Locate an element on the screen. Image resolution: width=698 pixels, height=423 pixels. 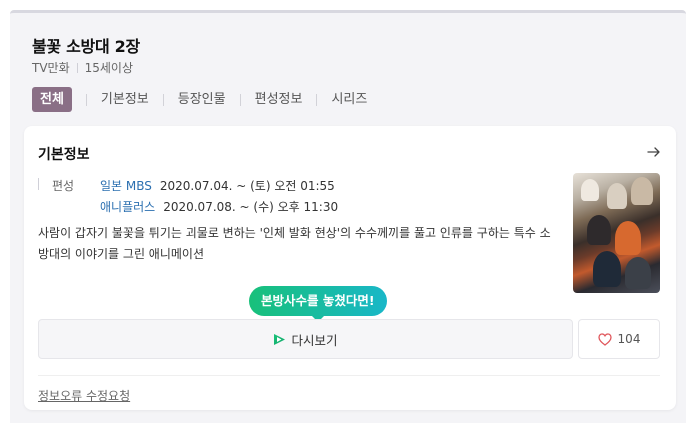
poster-image is located at coordinates (616, 233).